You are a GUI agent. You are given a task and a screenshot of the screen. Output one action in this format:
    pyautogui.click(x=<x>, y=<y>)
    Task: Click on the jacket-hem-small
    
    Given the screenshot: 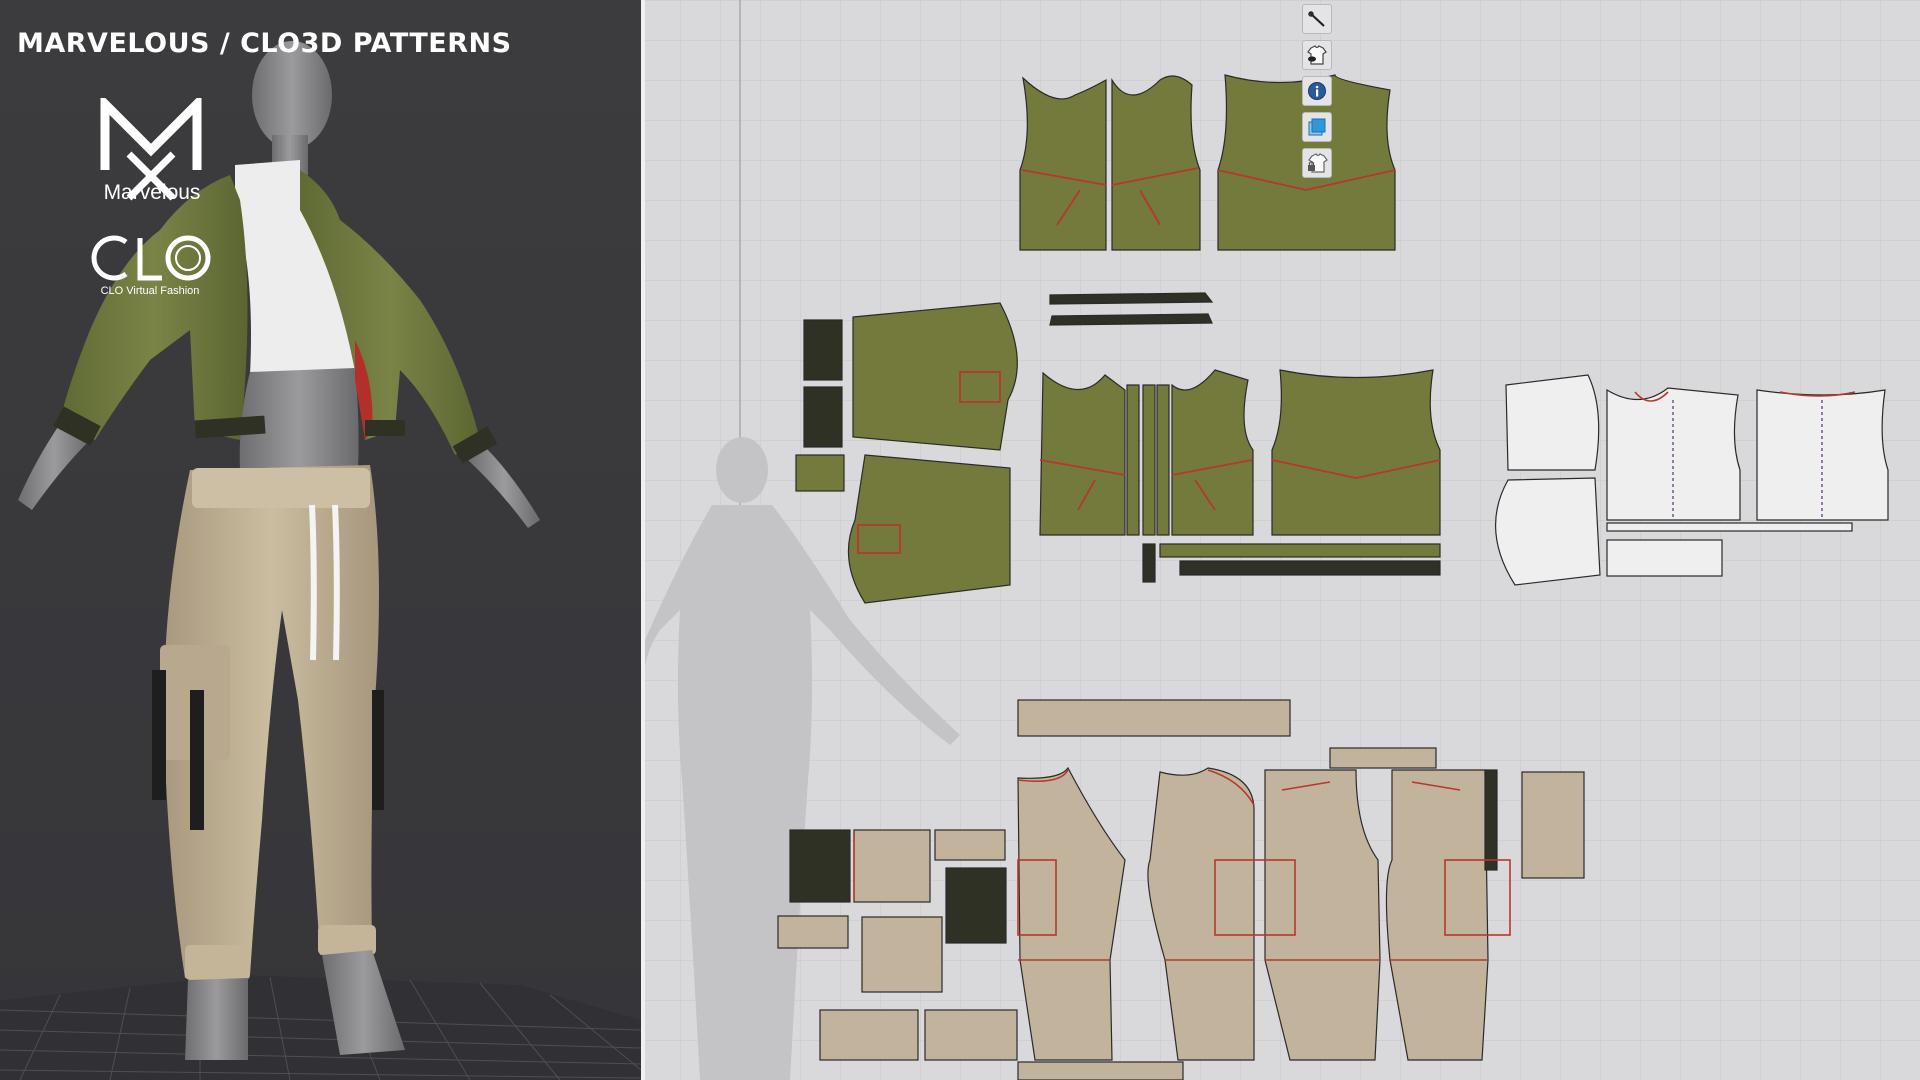 What is the action you would take?
    pyautogui.click(x=1149, y=563)
    